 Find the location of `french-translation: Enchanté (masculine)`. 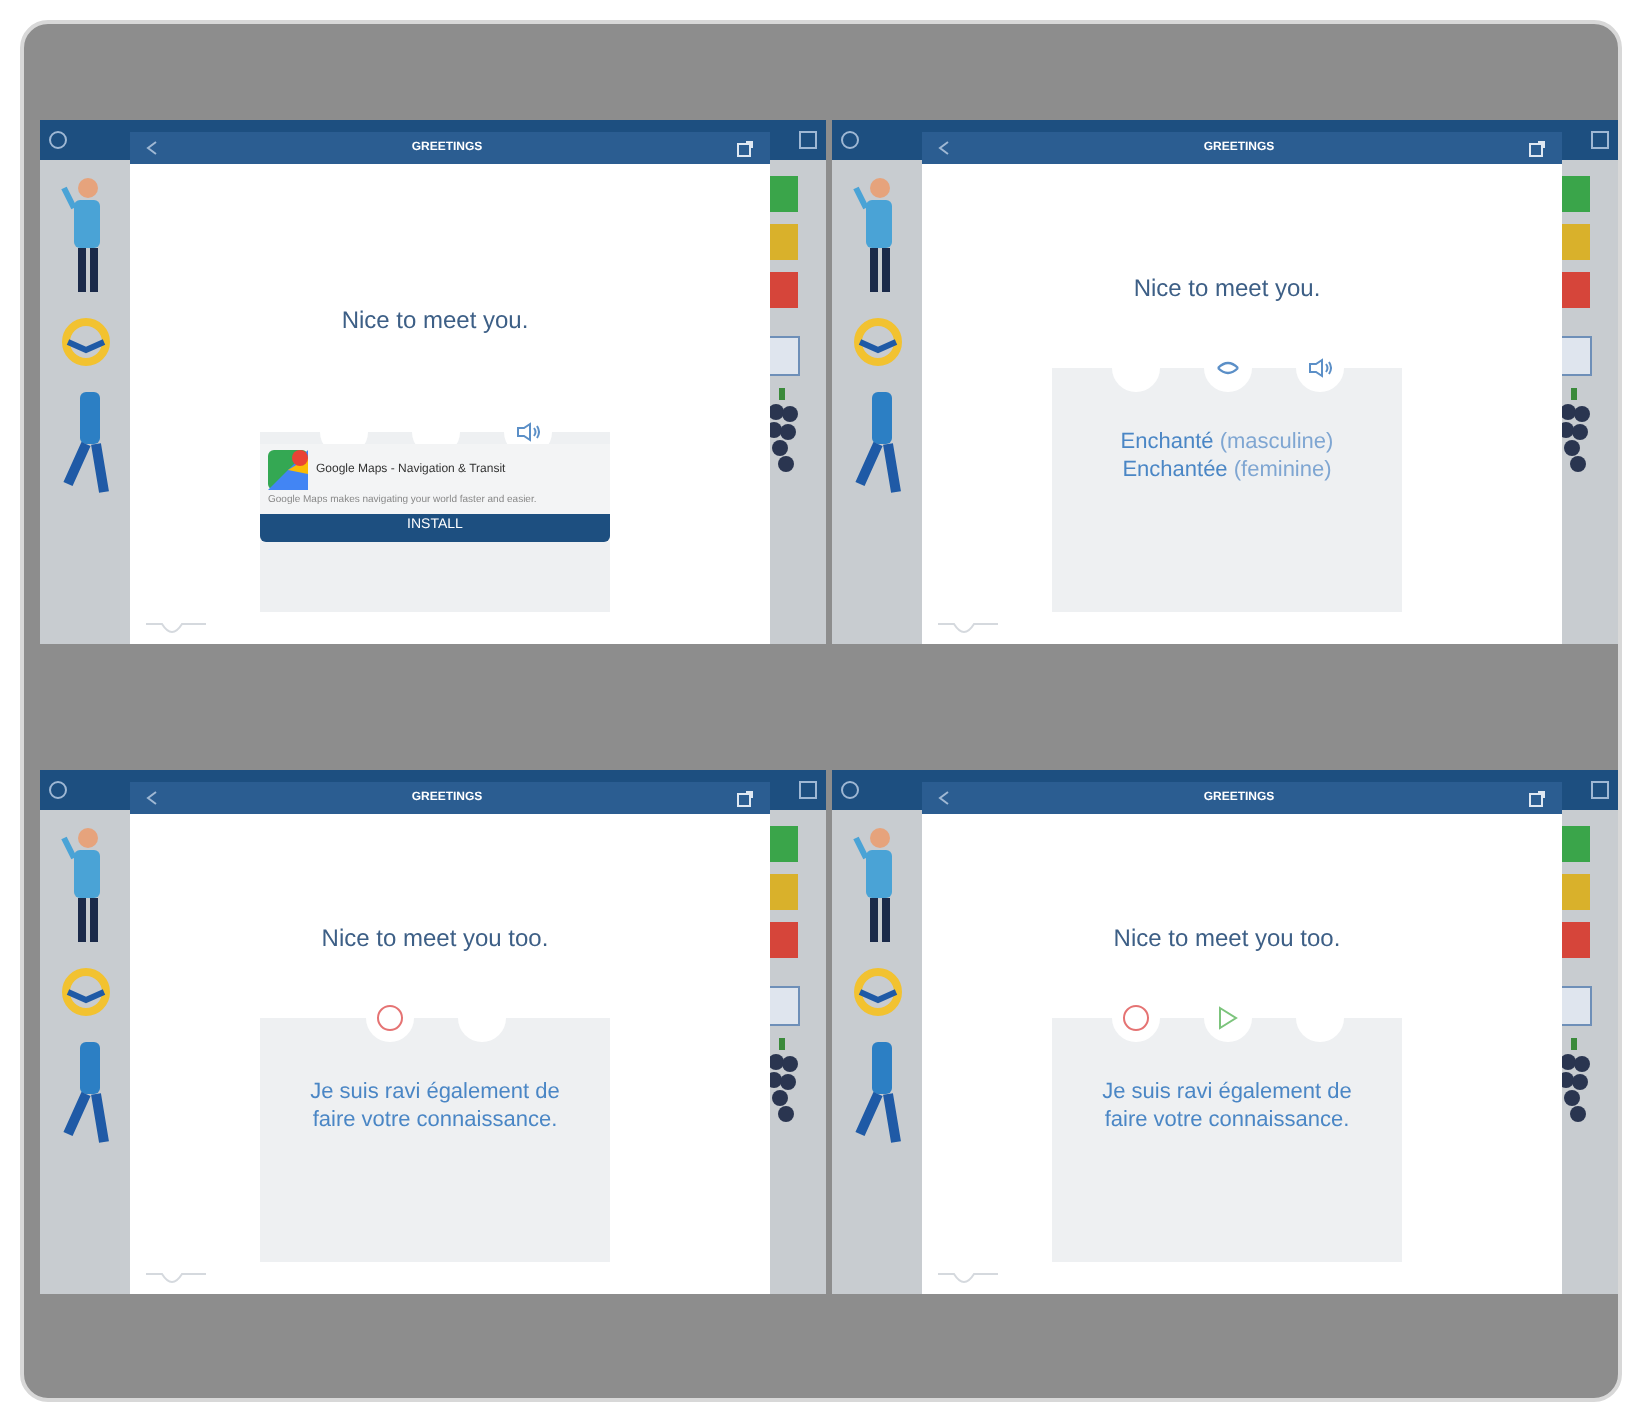

french-translation: Enchanté (masculine) is located at coordinates (1227, 442).